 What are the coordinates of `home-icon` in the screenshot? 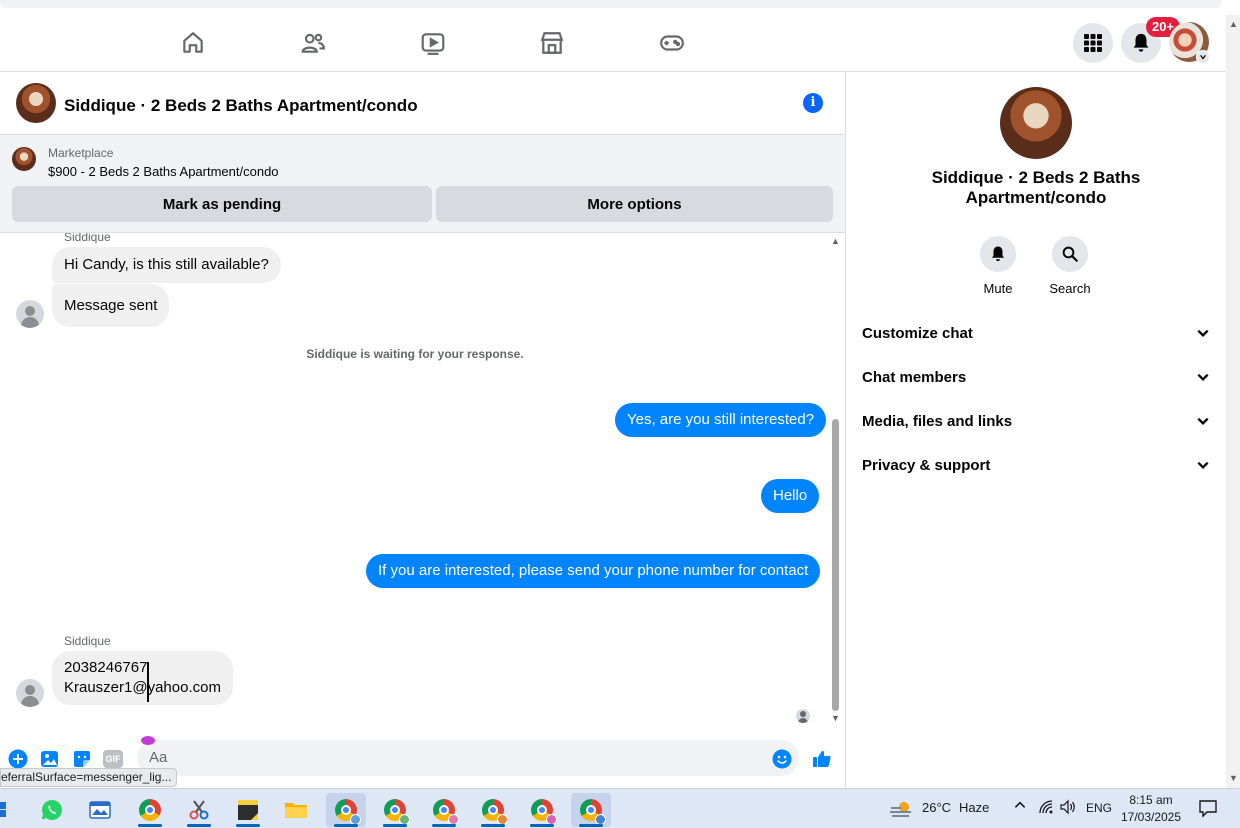 It's located at (193, 43).